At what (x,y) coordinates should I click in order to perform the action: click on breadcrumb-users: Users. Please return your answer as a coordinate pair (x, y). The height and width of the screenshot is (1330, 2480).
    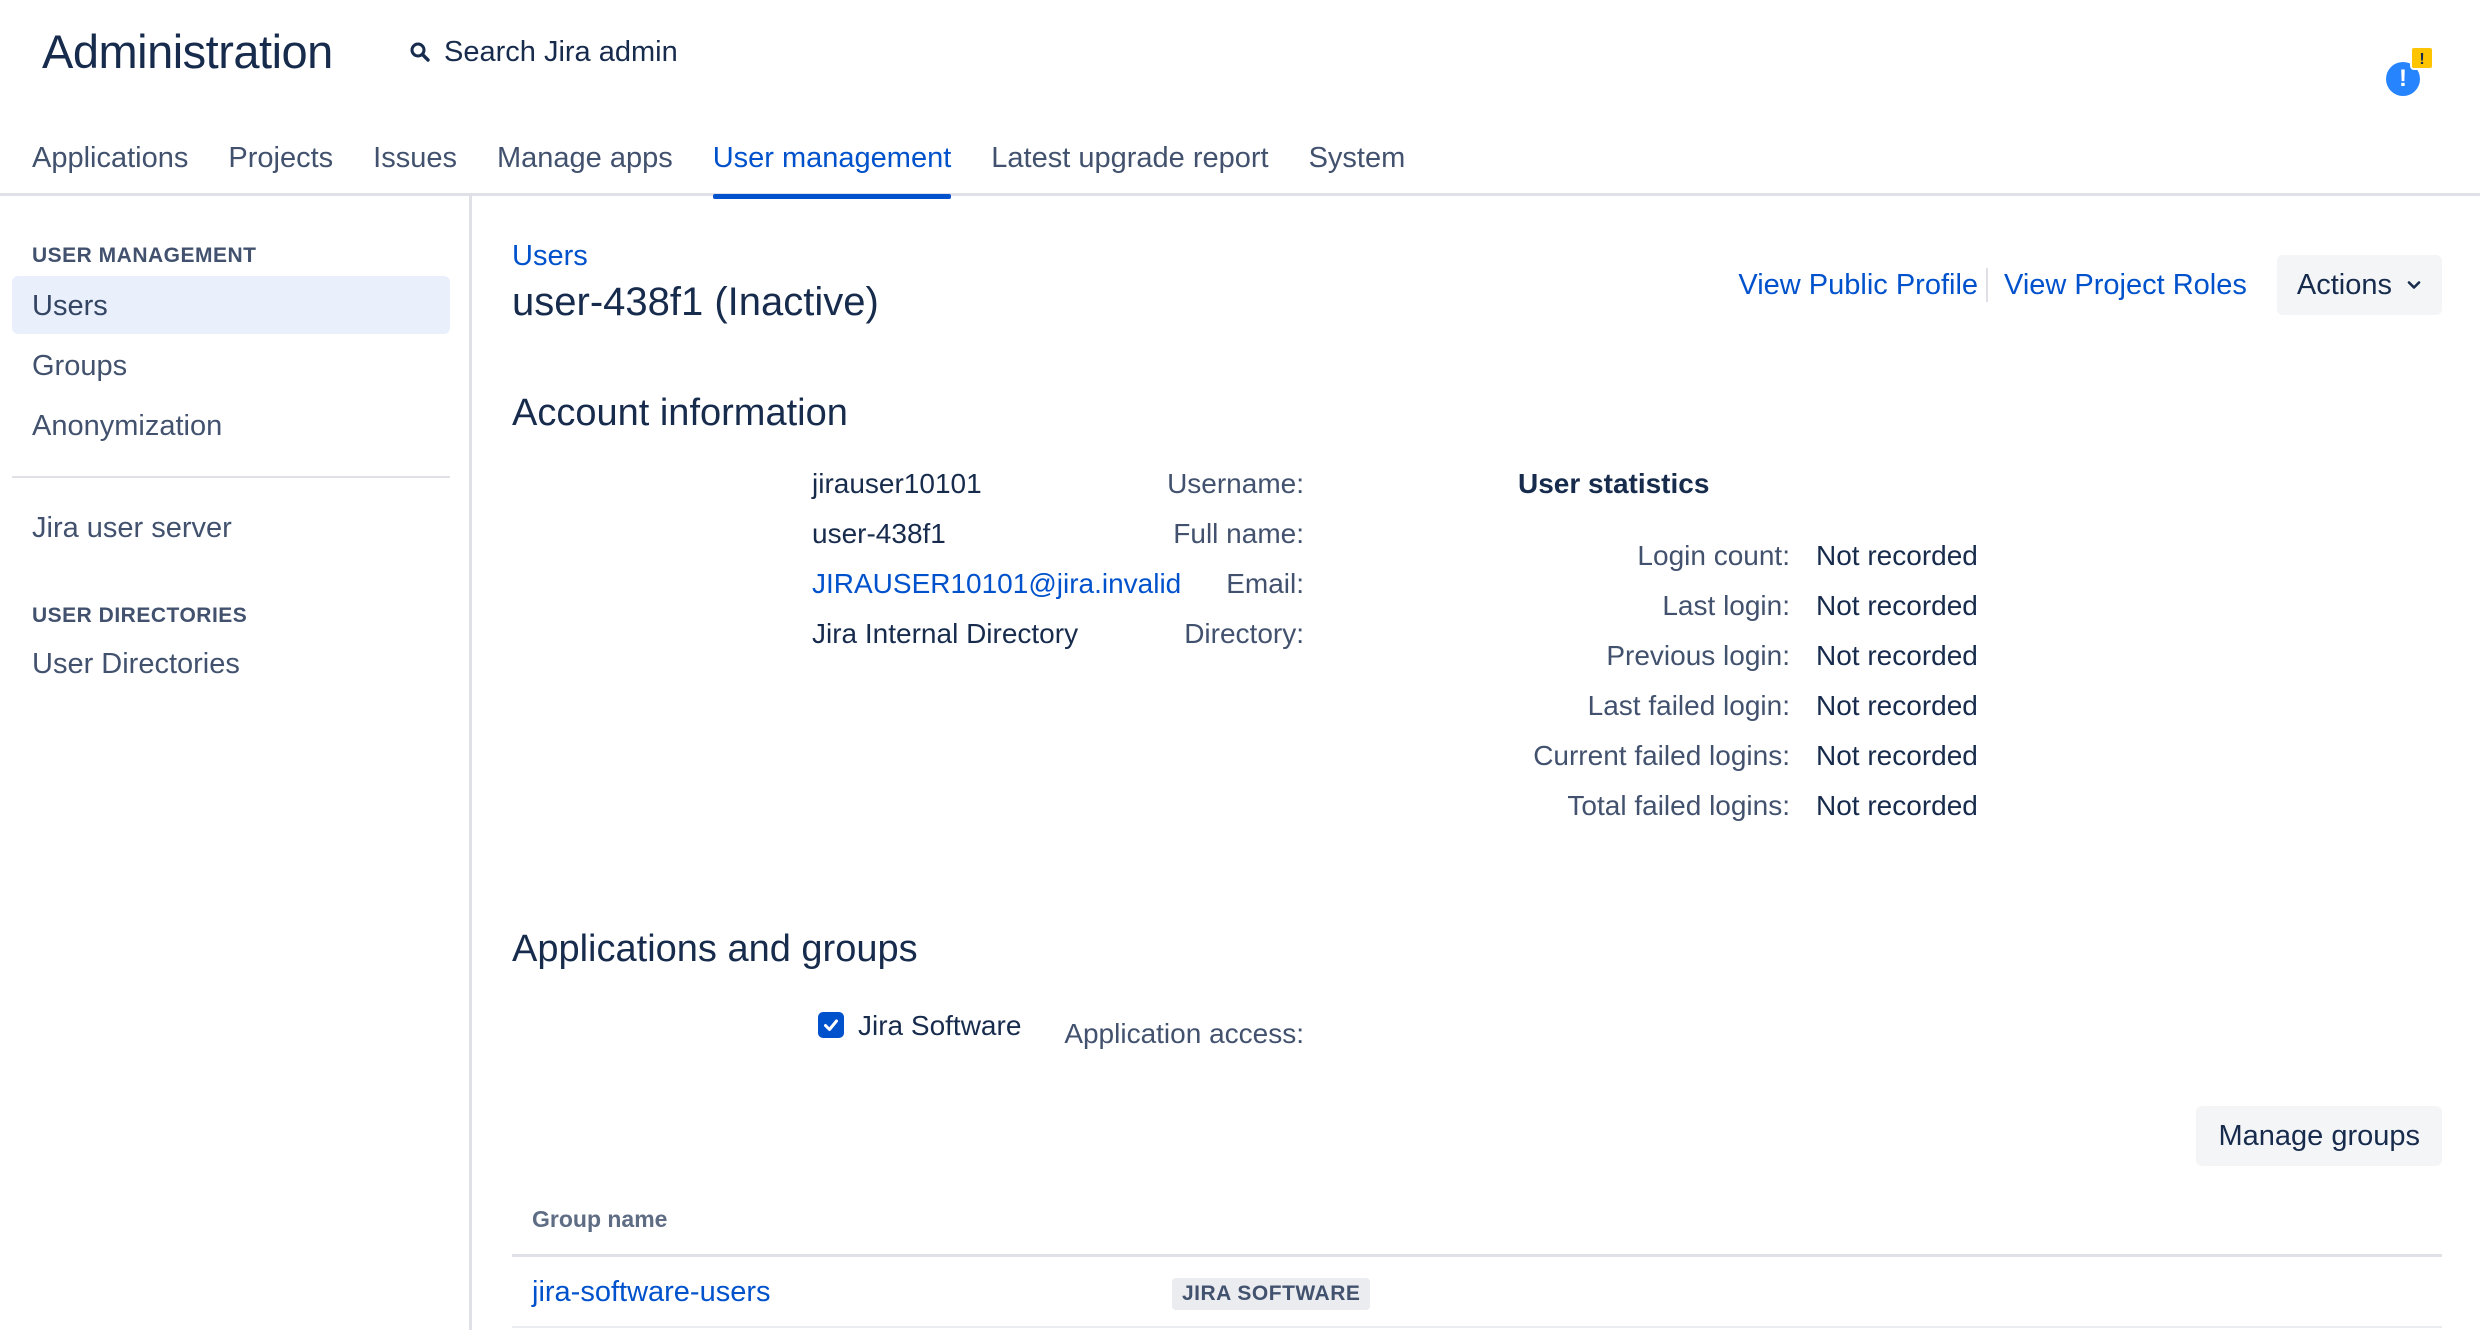
    Looking at the image, I should click on (550, 256).